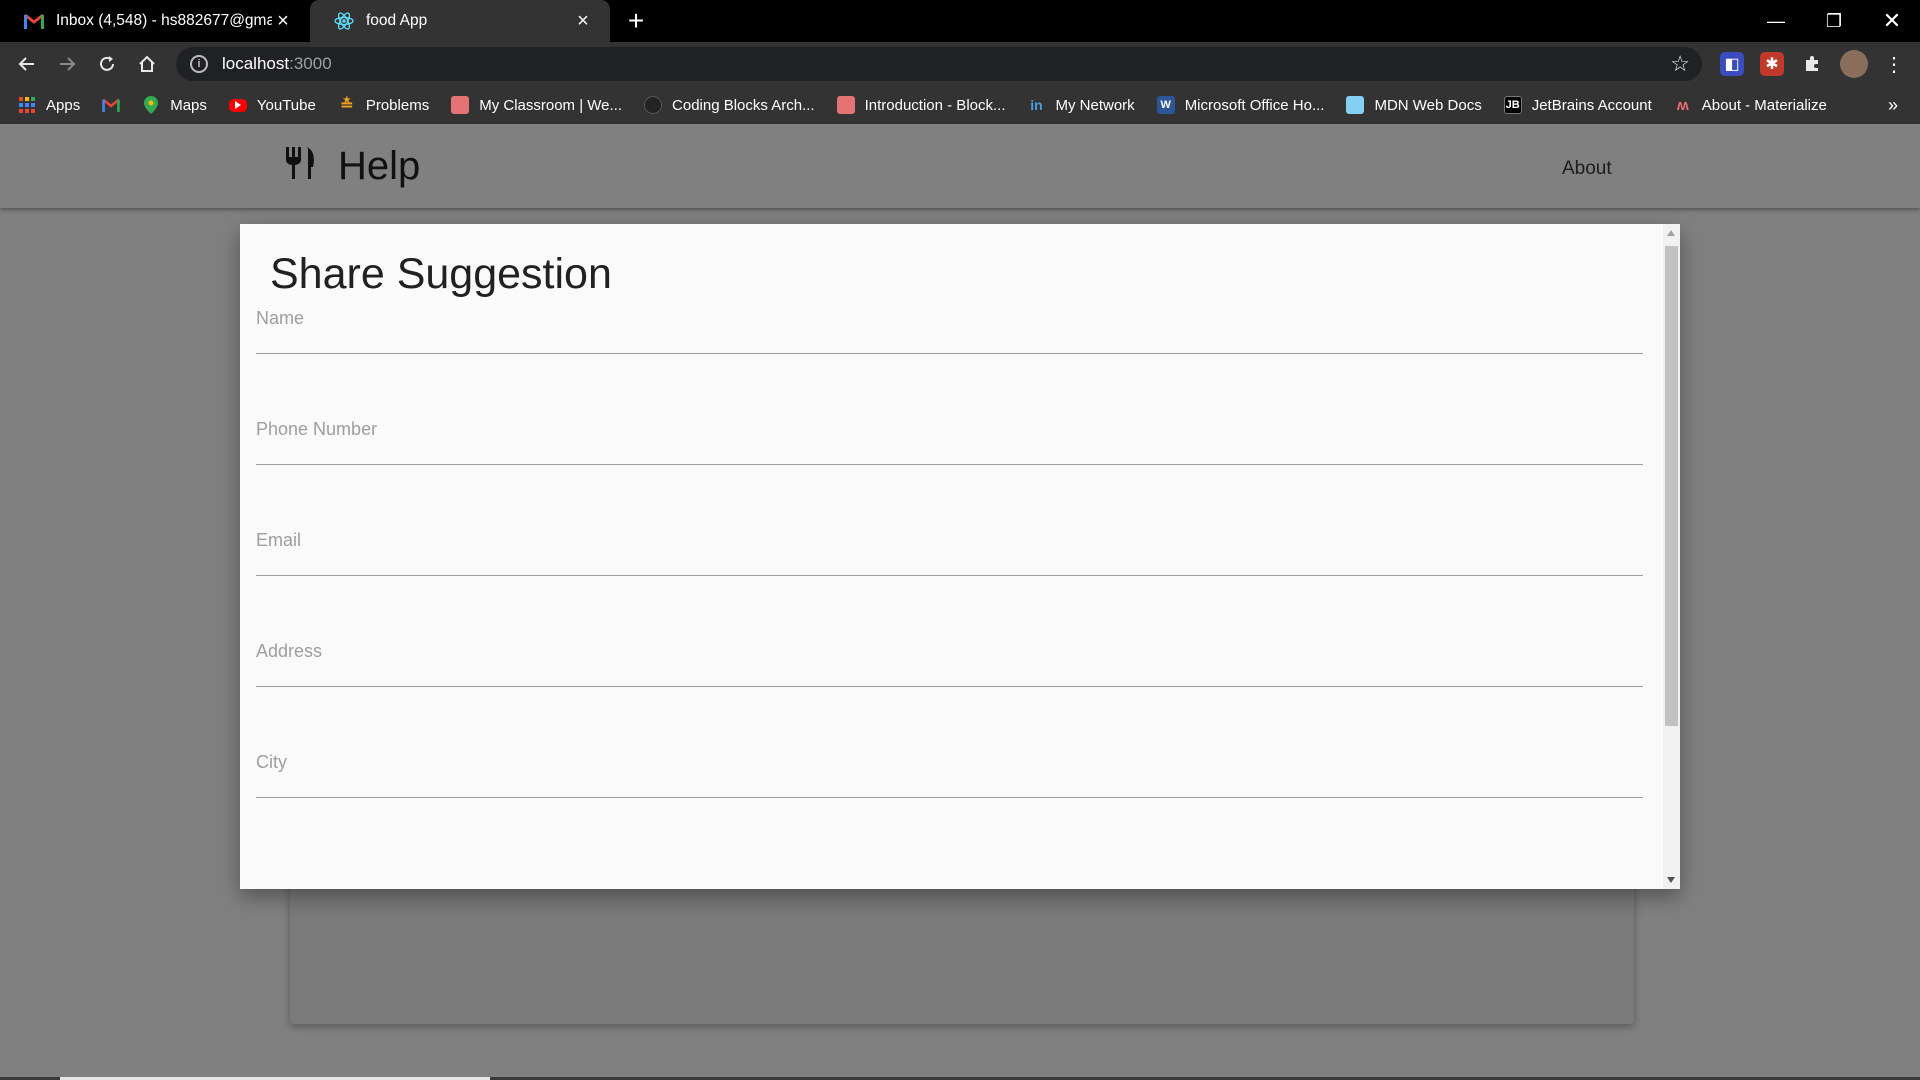 The height and width of the screenshot is (1080, 1920). I want to click on browser-toolbar: i localhost:3000 ☆ ◧ ✱ ⋮, so click(960, 64).